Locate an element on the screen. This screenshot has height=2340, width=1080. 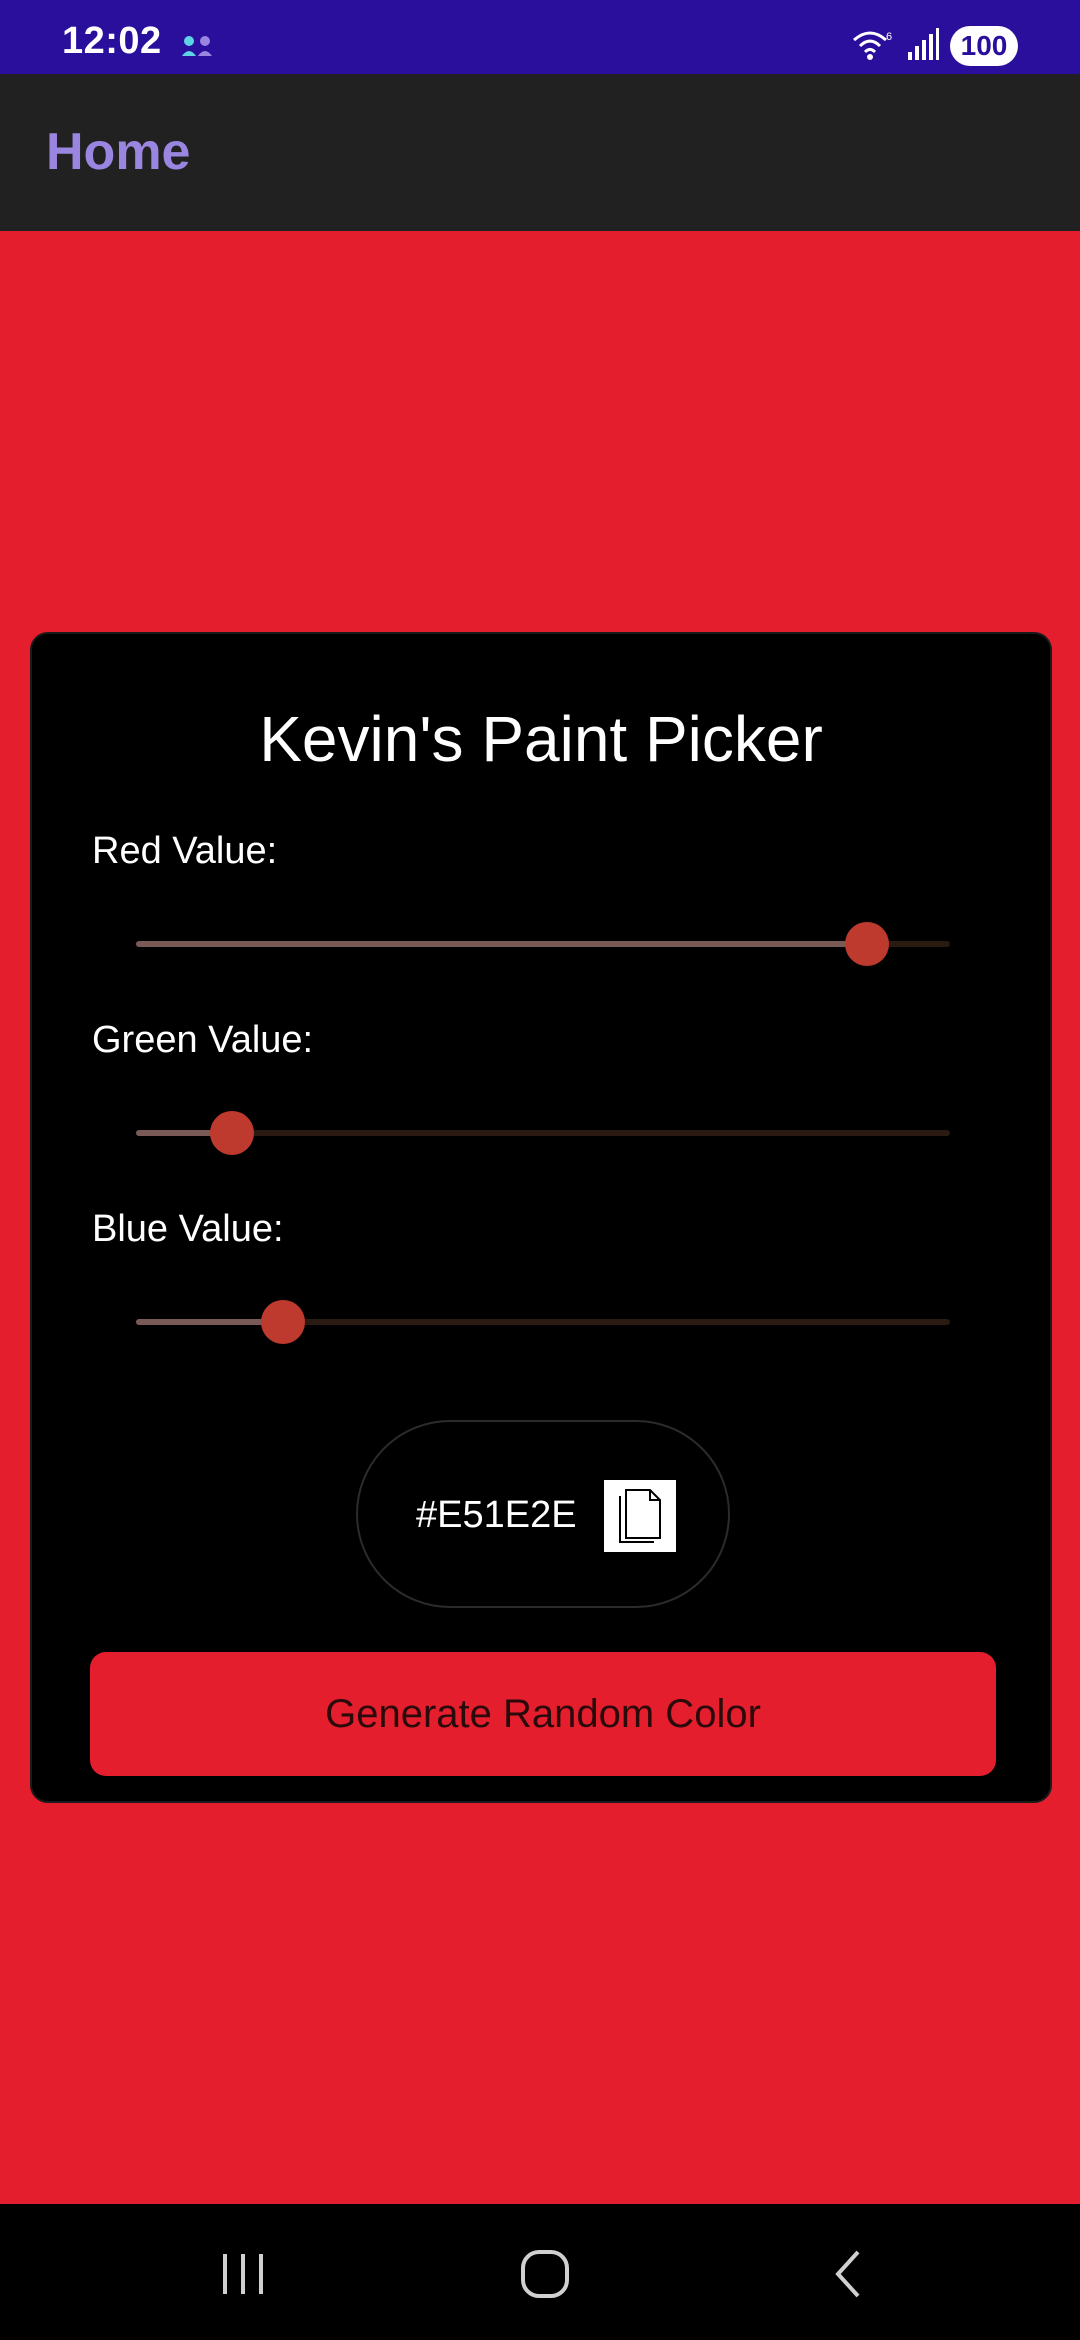
red-slider-thumb is located at coordinates (867, 944).